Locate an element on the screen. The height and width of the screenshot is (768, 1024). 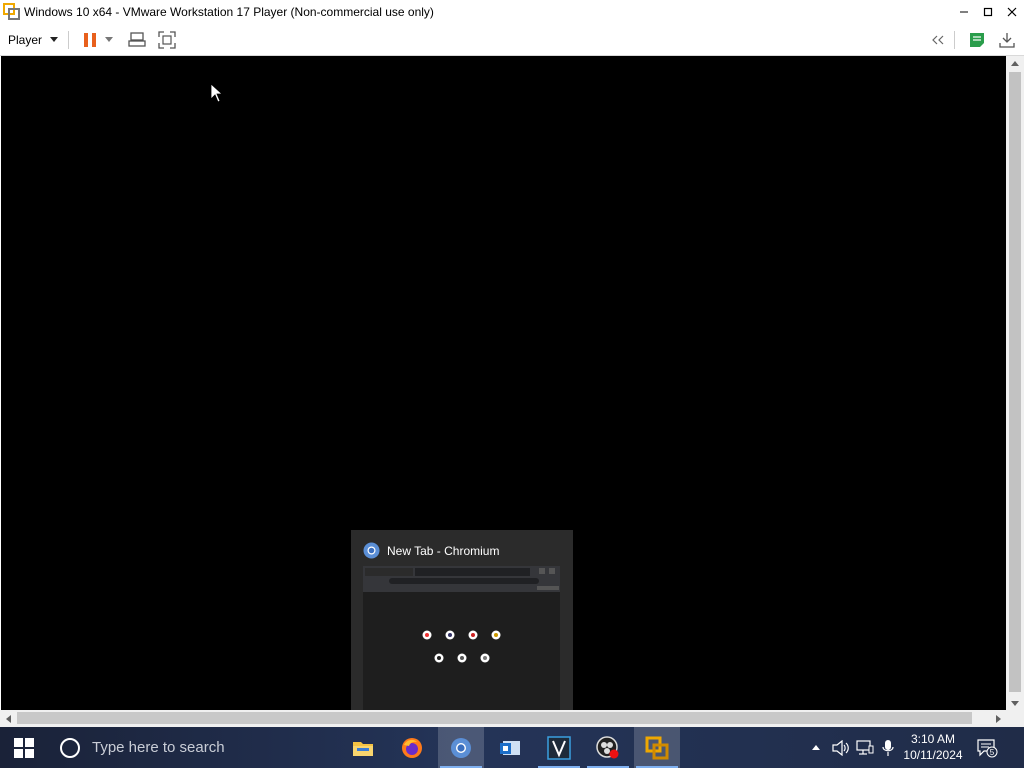
pause-options-dropdown is located at coordinates (109, 40).